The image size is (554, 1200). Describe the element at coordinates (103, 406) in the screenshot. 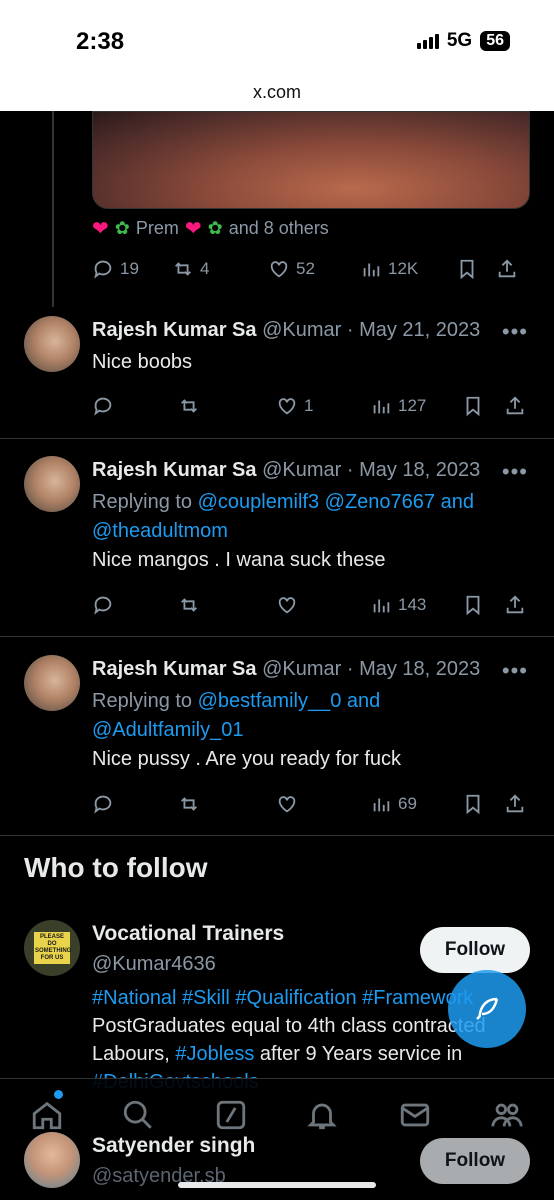

I see `reply-icon` at that location.